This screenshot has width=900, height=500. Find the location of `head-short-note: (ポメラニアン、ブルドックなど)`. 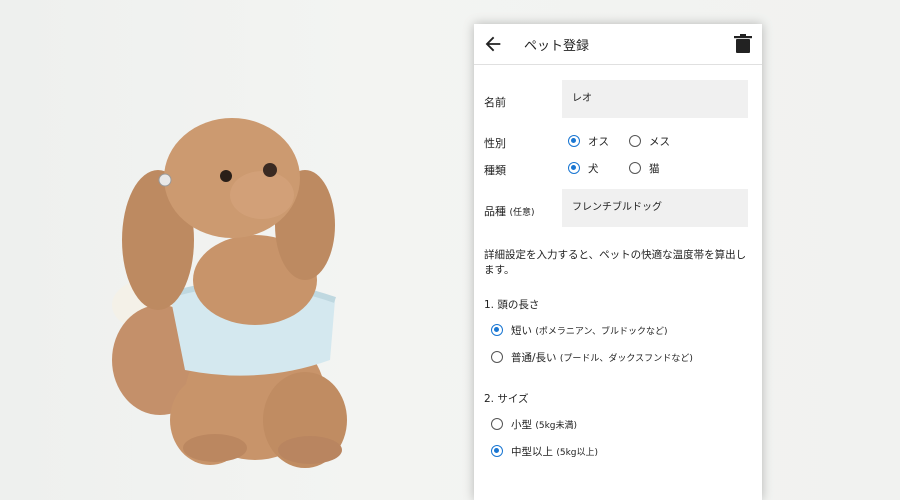

head-short-note: (ポメラニアン、ブルドックなど) is located at coordinates (601, 332).